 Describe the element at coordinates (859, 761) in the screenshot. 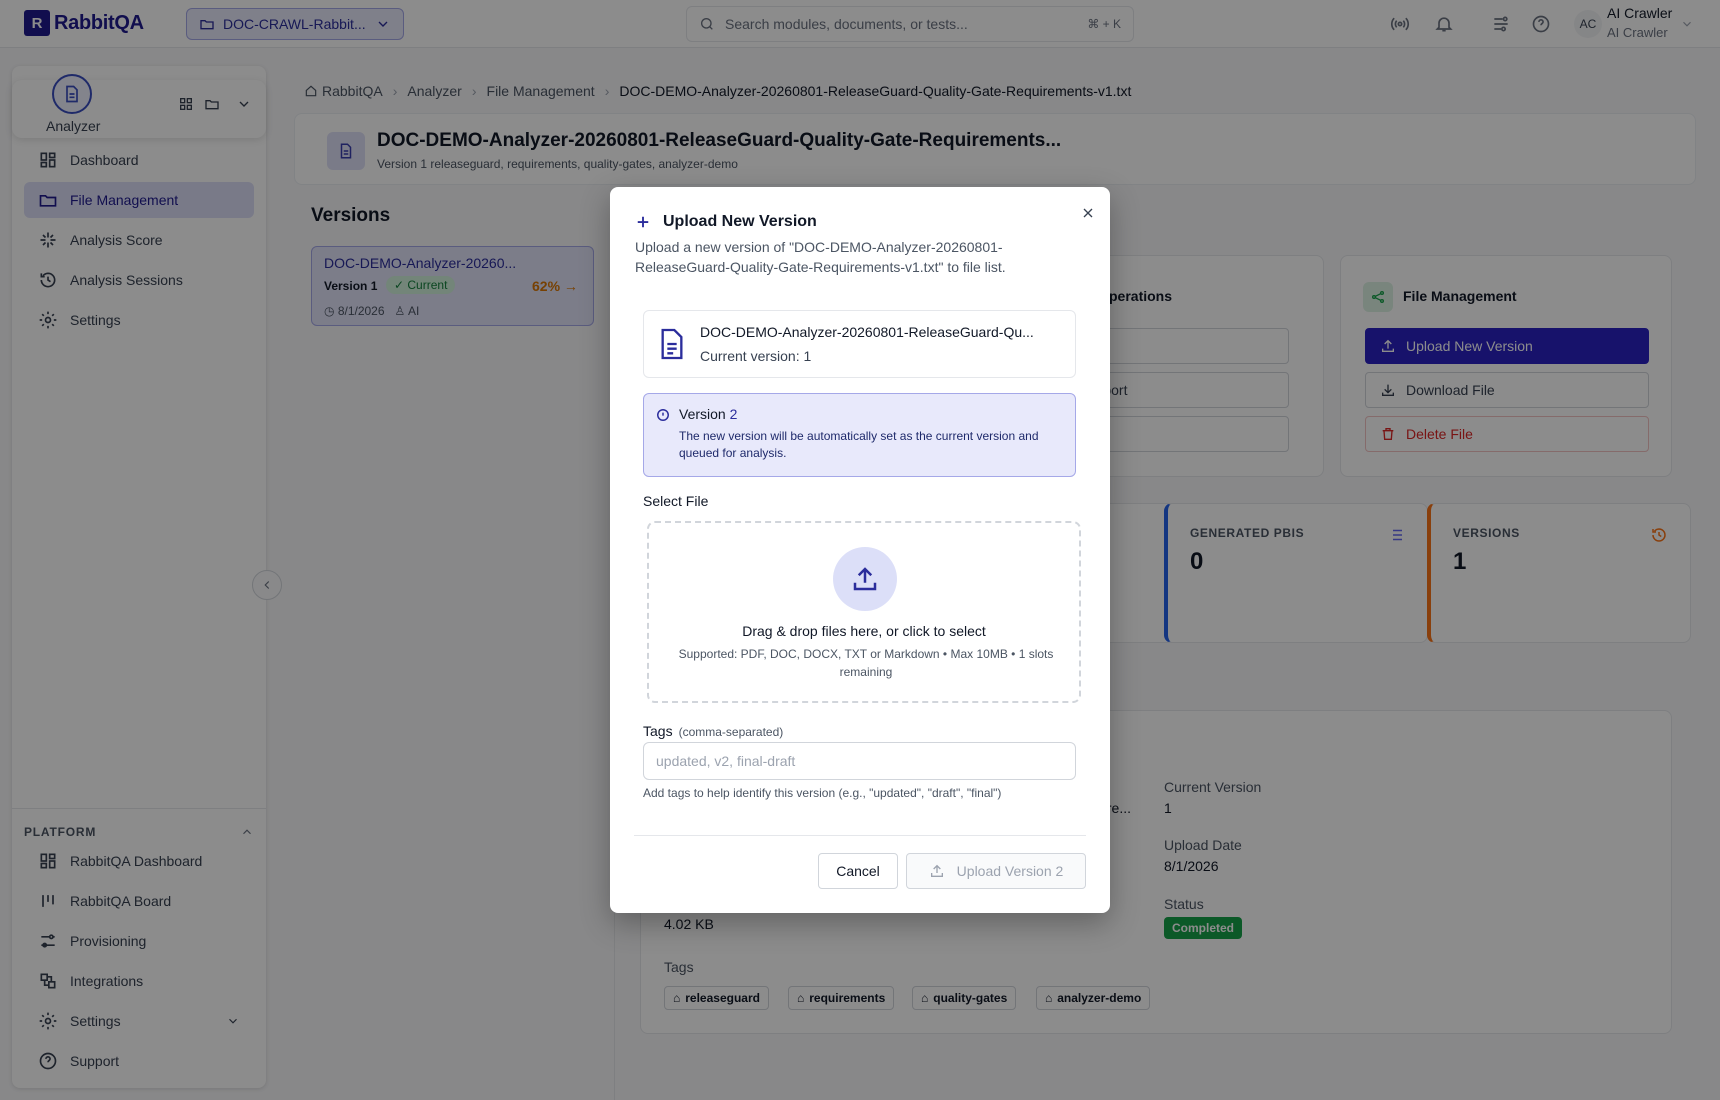

I see `tags-input` at that location.